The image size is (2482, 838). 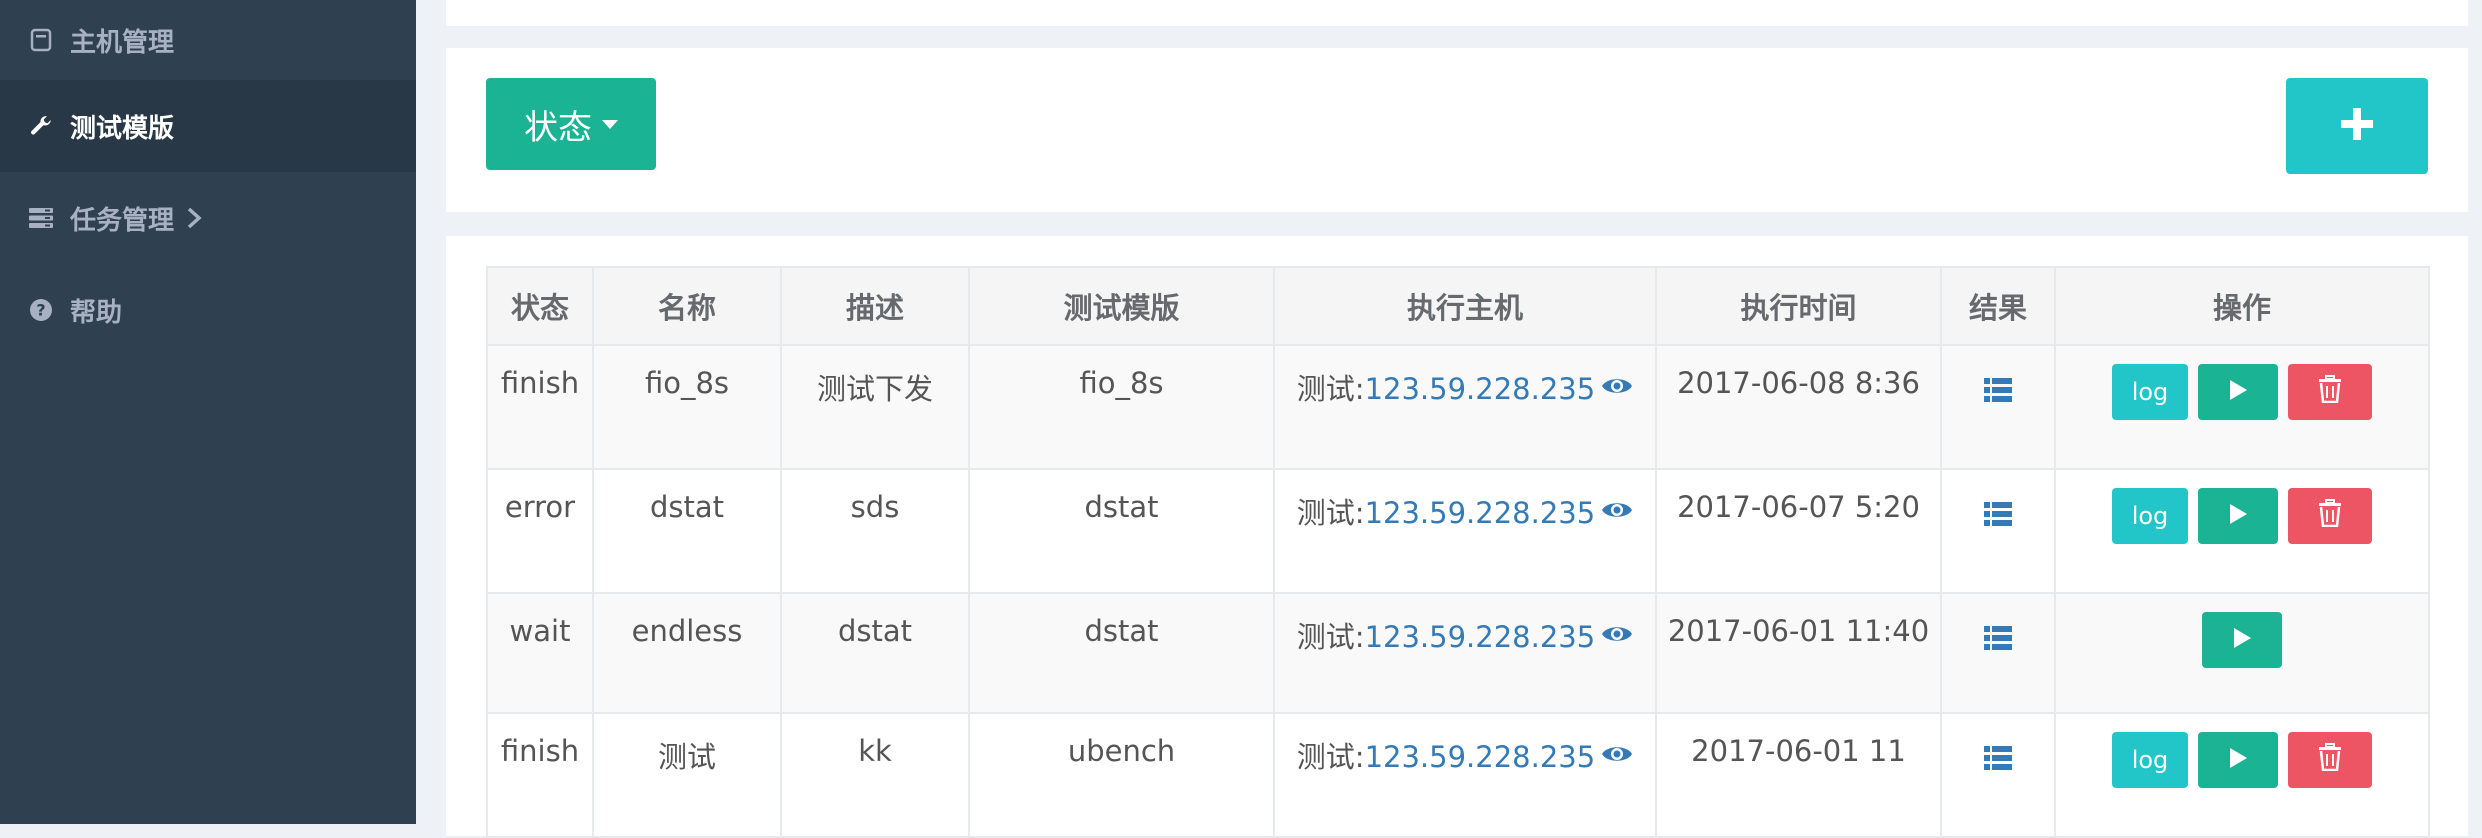 I want to click on status-filter-button: 状态, so click(x=571, y=124).